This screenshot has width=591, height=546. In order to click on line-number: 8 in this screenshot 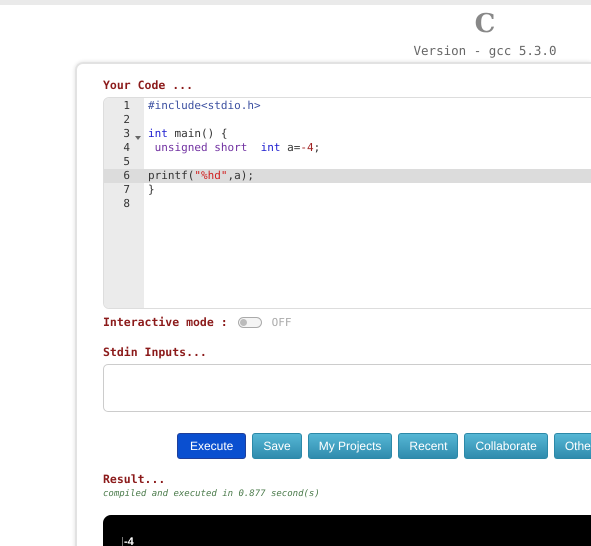, I will do `click(126, 204)`.